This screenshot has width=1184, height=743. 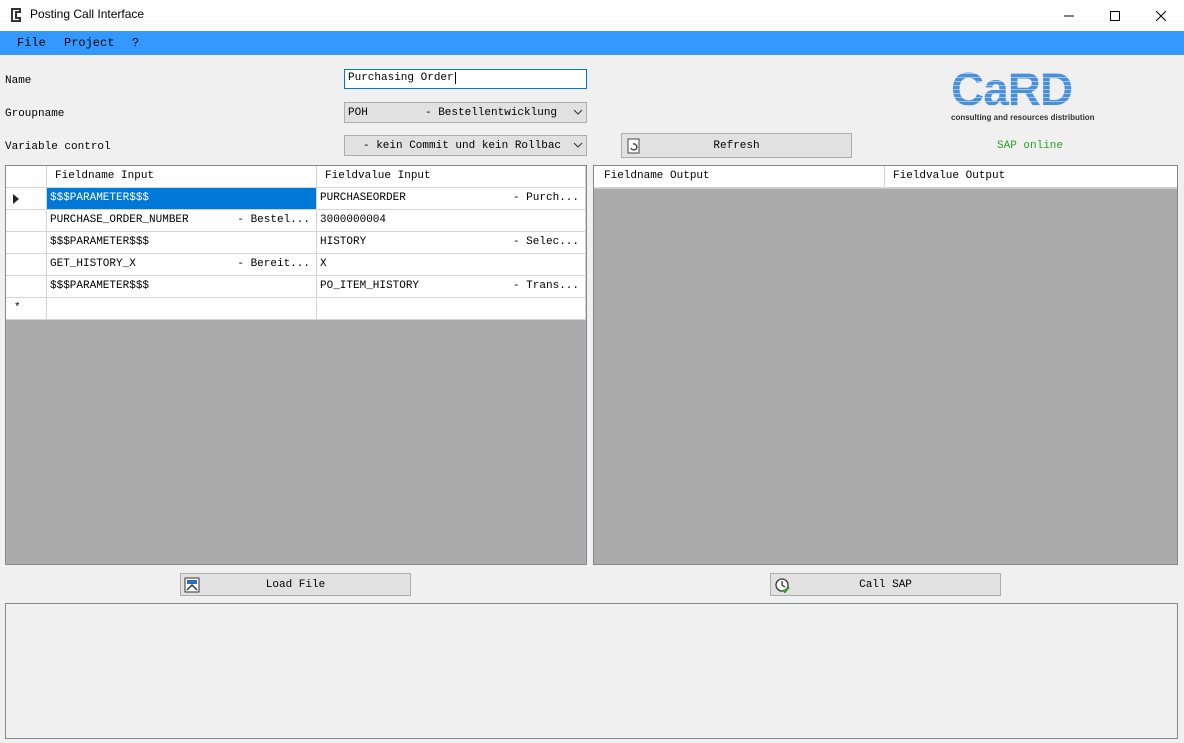 I want to click on name-value: Purchasing Order, so click(x=401, y=78).